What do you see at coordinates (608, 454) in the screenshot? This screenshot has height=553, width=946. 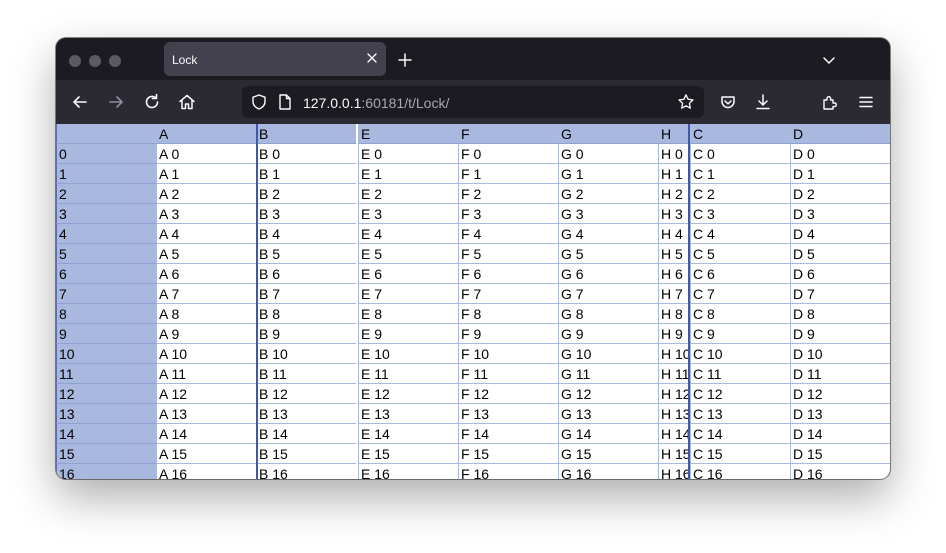 I see `grid-cell: G 15` at bounding box center [608, 454].